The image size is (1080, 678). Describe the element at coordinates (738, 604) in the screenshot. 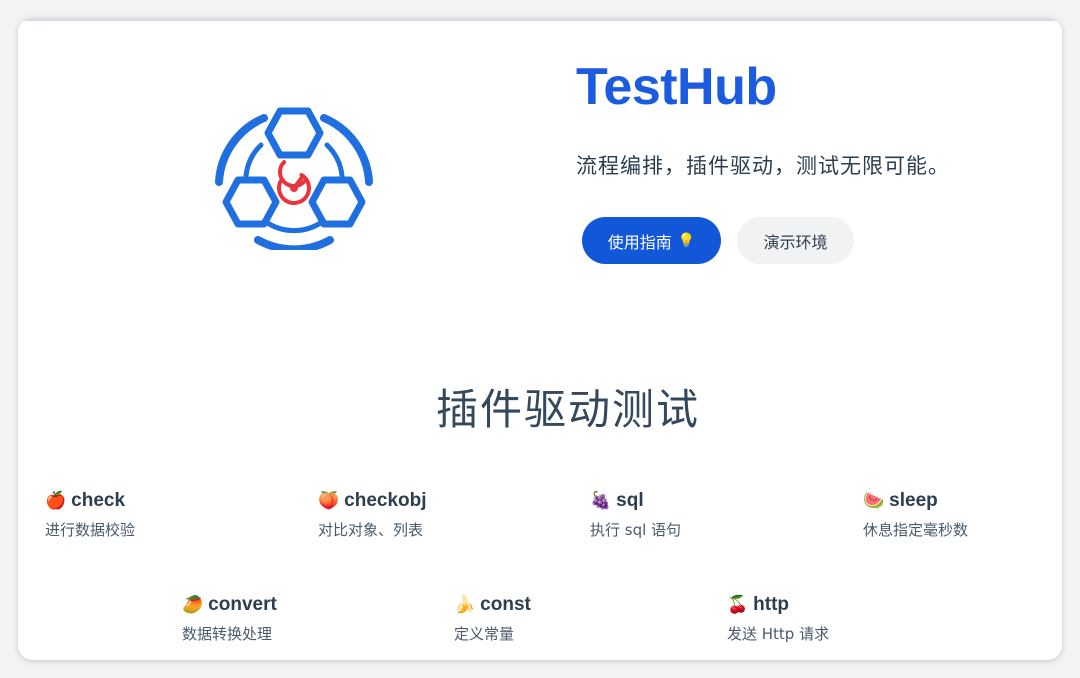

I see `cherries-icon: 🍒` at that location.